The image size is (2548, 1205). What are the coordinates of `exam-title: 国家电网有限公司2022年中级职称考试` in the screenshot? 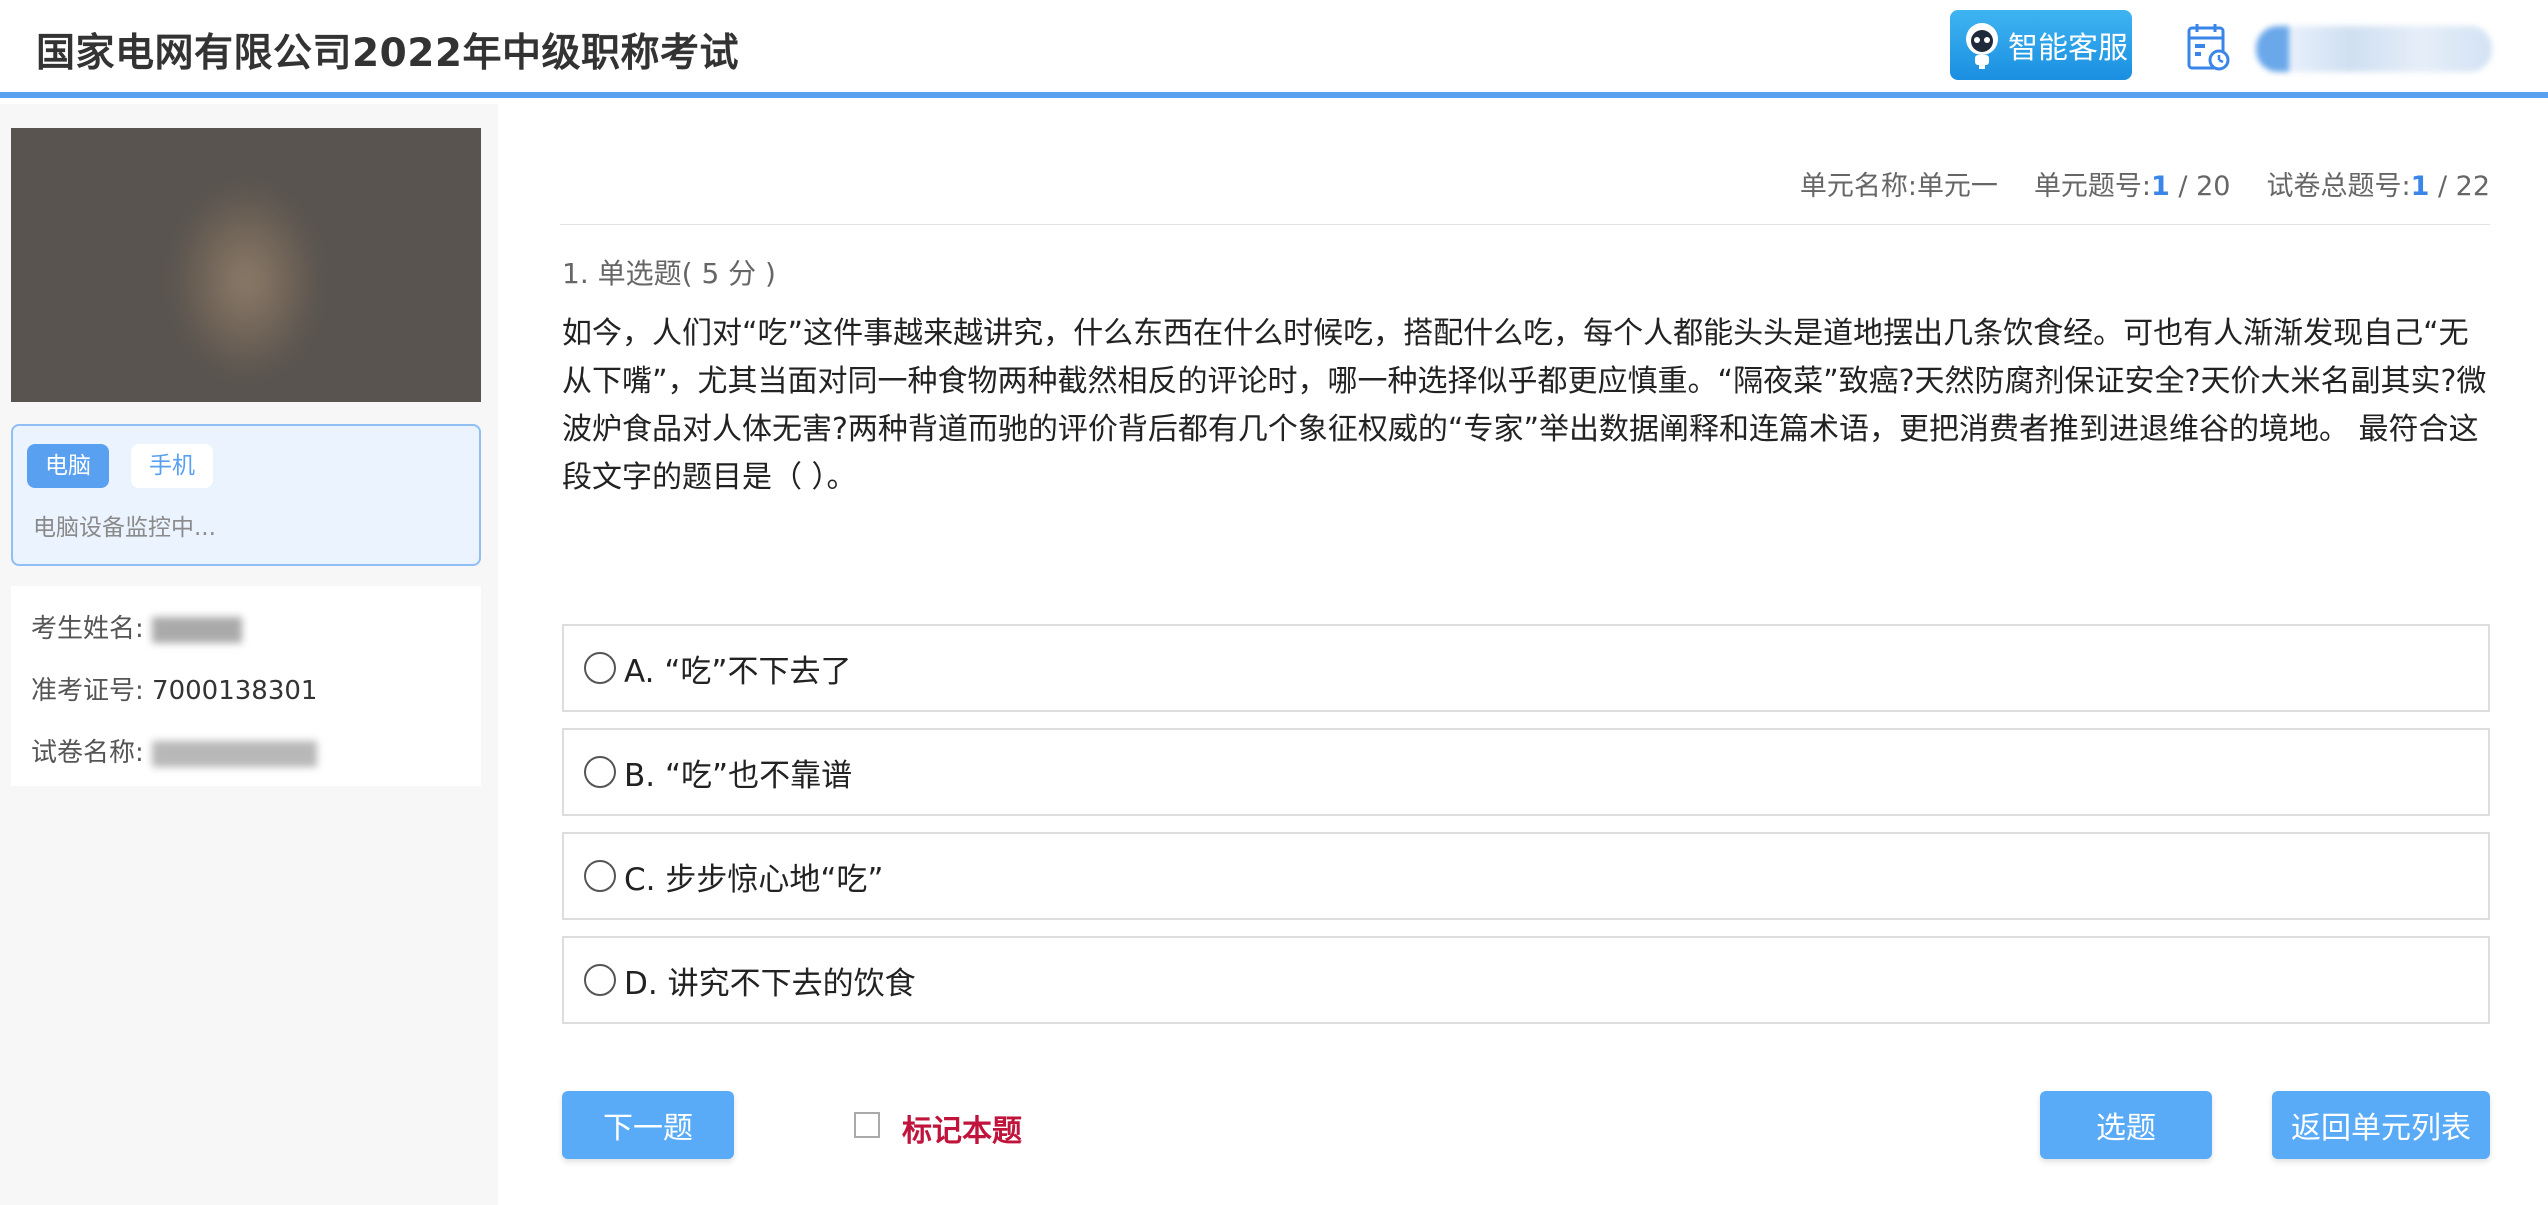 It's located at (388, 53).